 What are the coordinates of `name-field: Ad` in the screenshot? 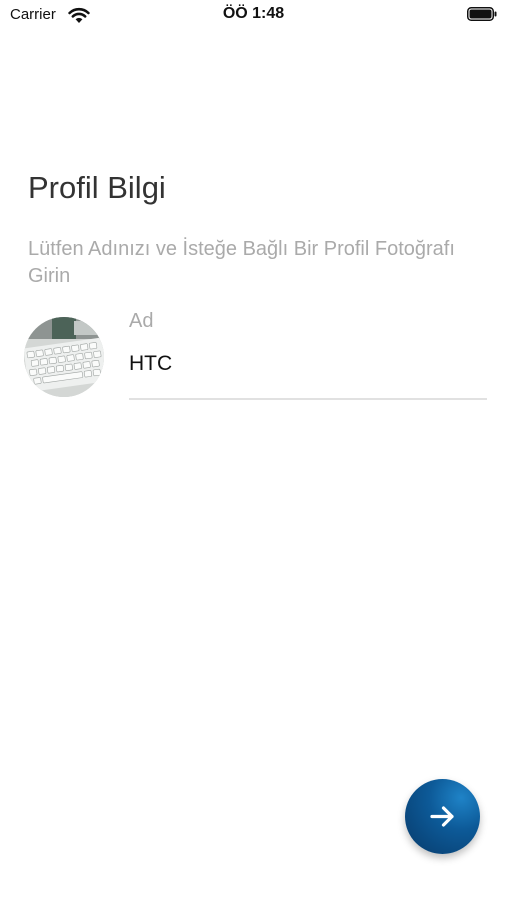 It's located at (308, 353).